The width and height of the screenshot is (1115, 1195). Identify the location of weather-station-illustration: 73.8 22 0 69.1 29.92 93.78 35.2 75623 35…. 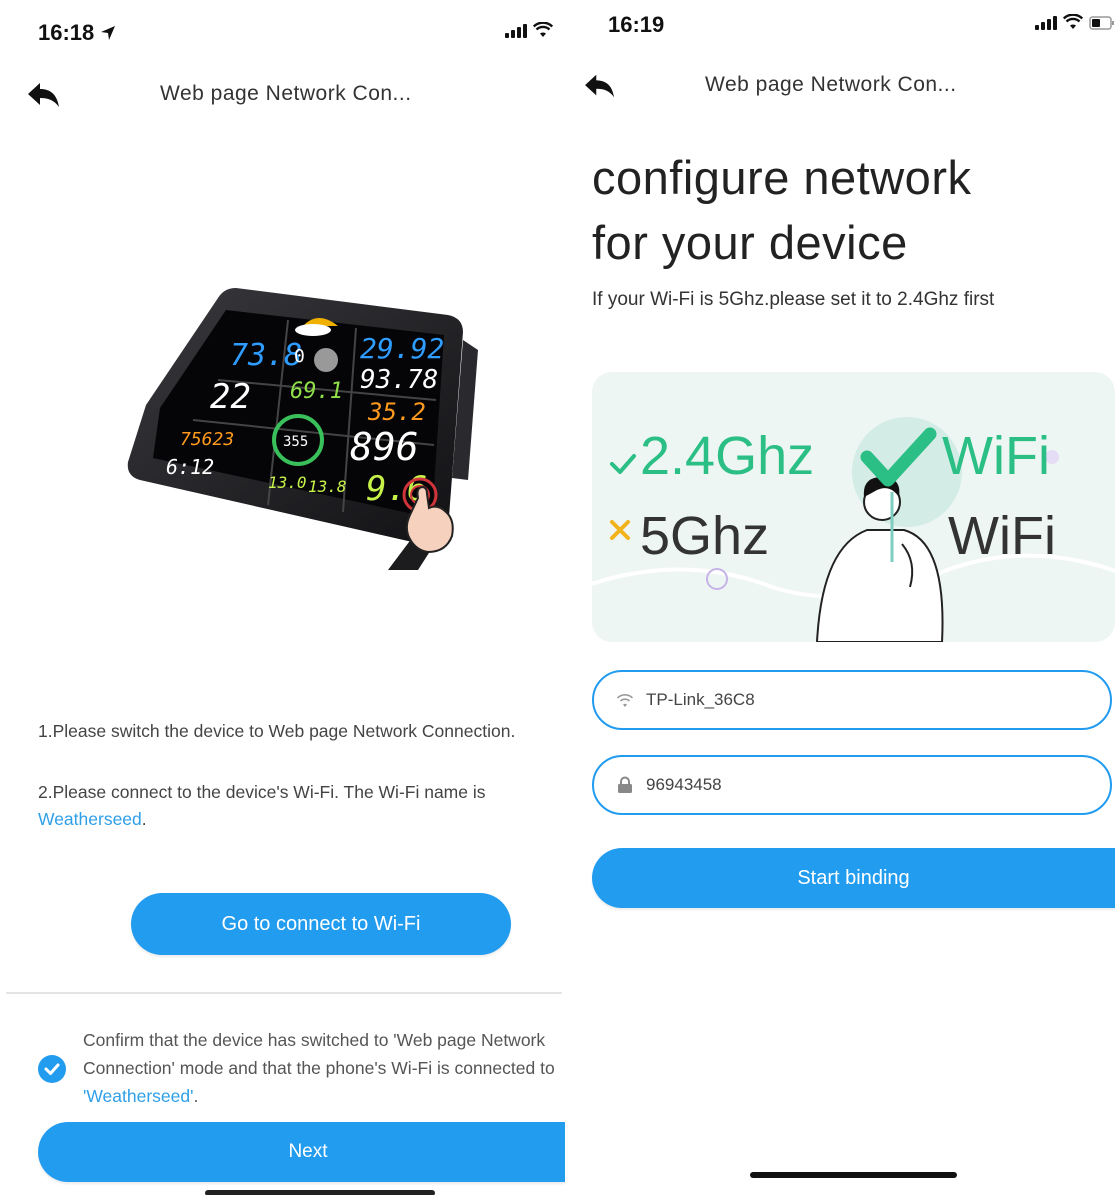
(302, 429).